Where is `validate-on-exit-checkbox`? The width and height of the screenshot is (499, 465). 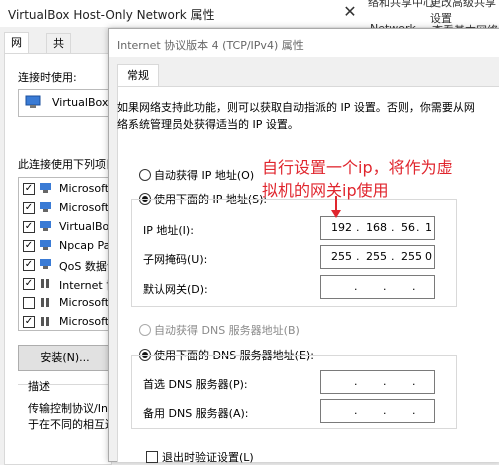 validate-on-exit-checkbox is located at coordinates (152, 457).